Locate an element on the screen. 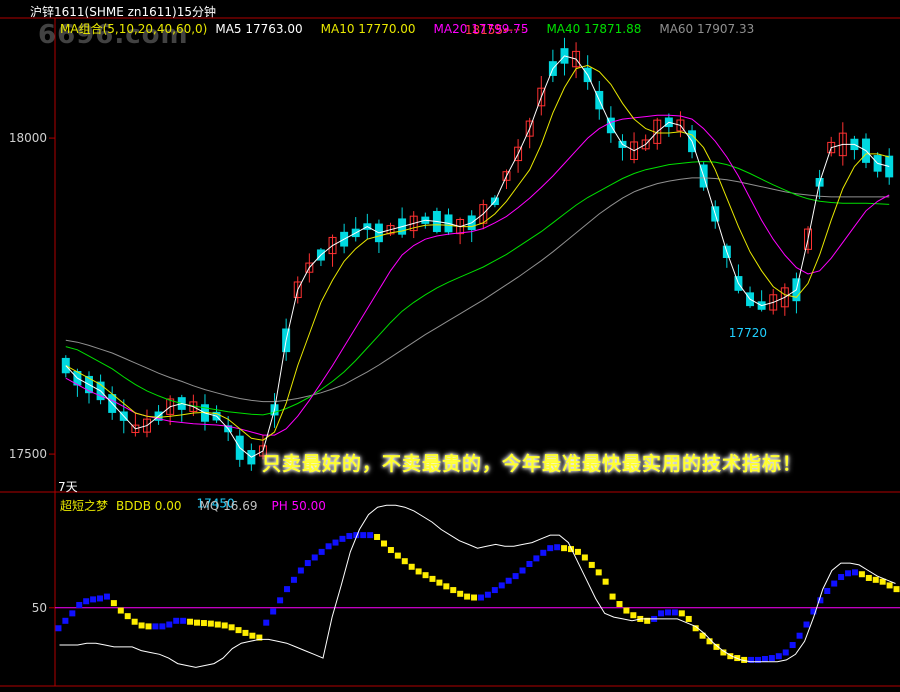 The width and height of the screenshot is (900, 692). legend-item-4: MA40 17871.88 is located at coordinates (594, 29).